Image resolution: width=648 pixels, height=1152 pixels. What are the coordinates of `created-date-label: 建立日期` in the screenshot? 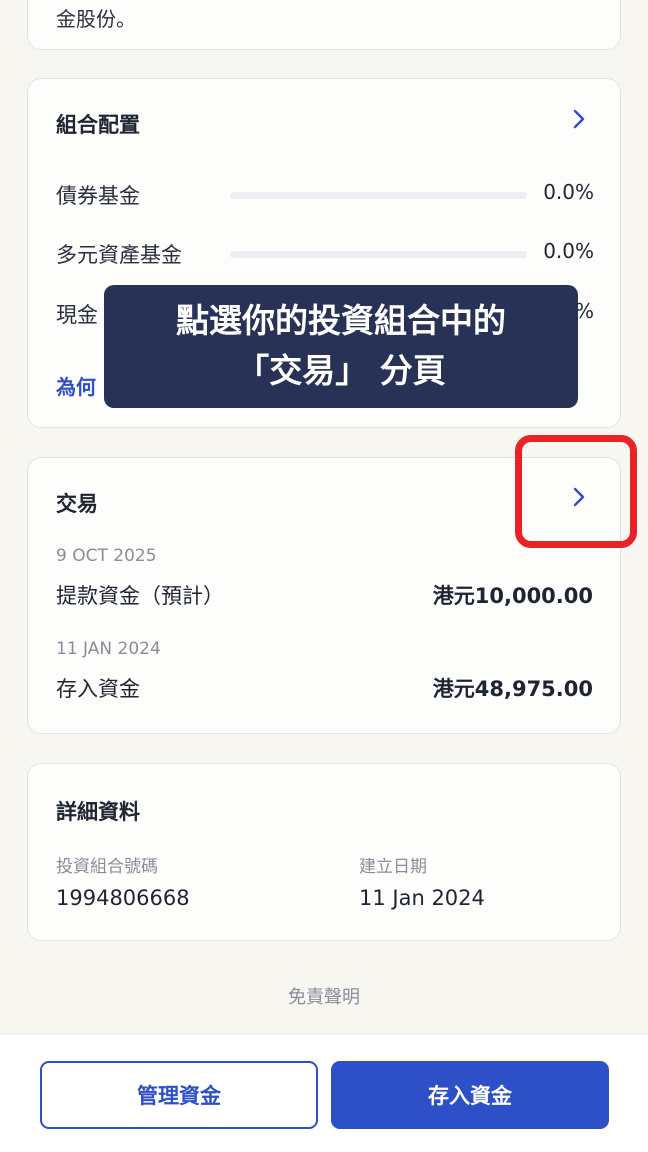 It's located at (393, 867).